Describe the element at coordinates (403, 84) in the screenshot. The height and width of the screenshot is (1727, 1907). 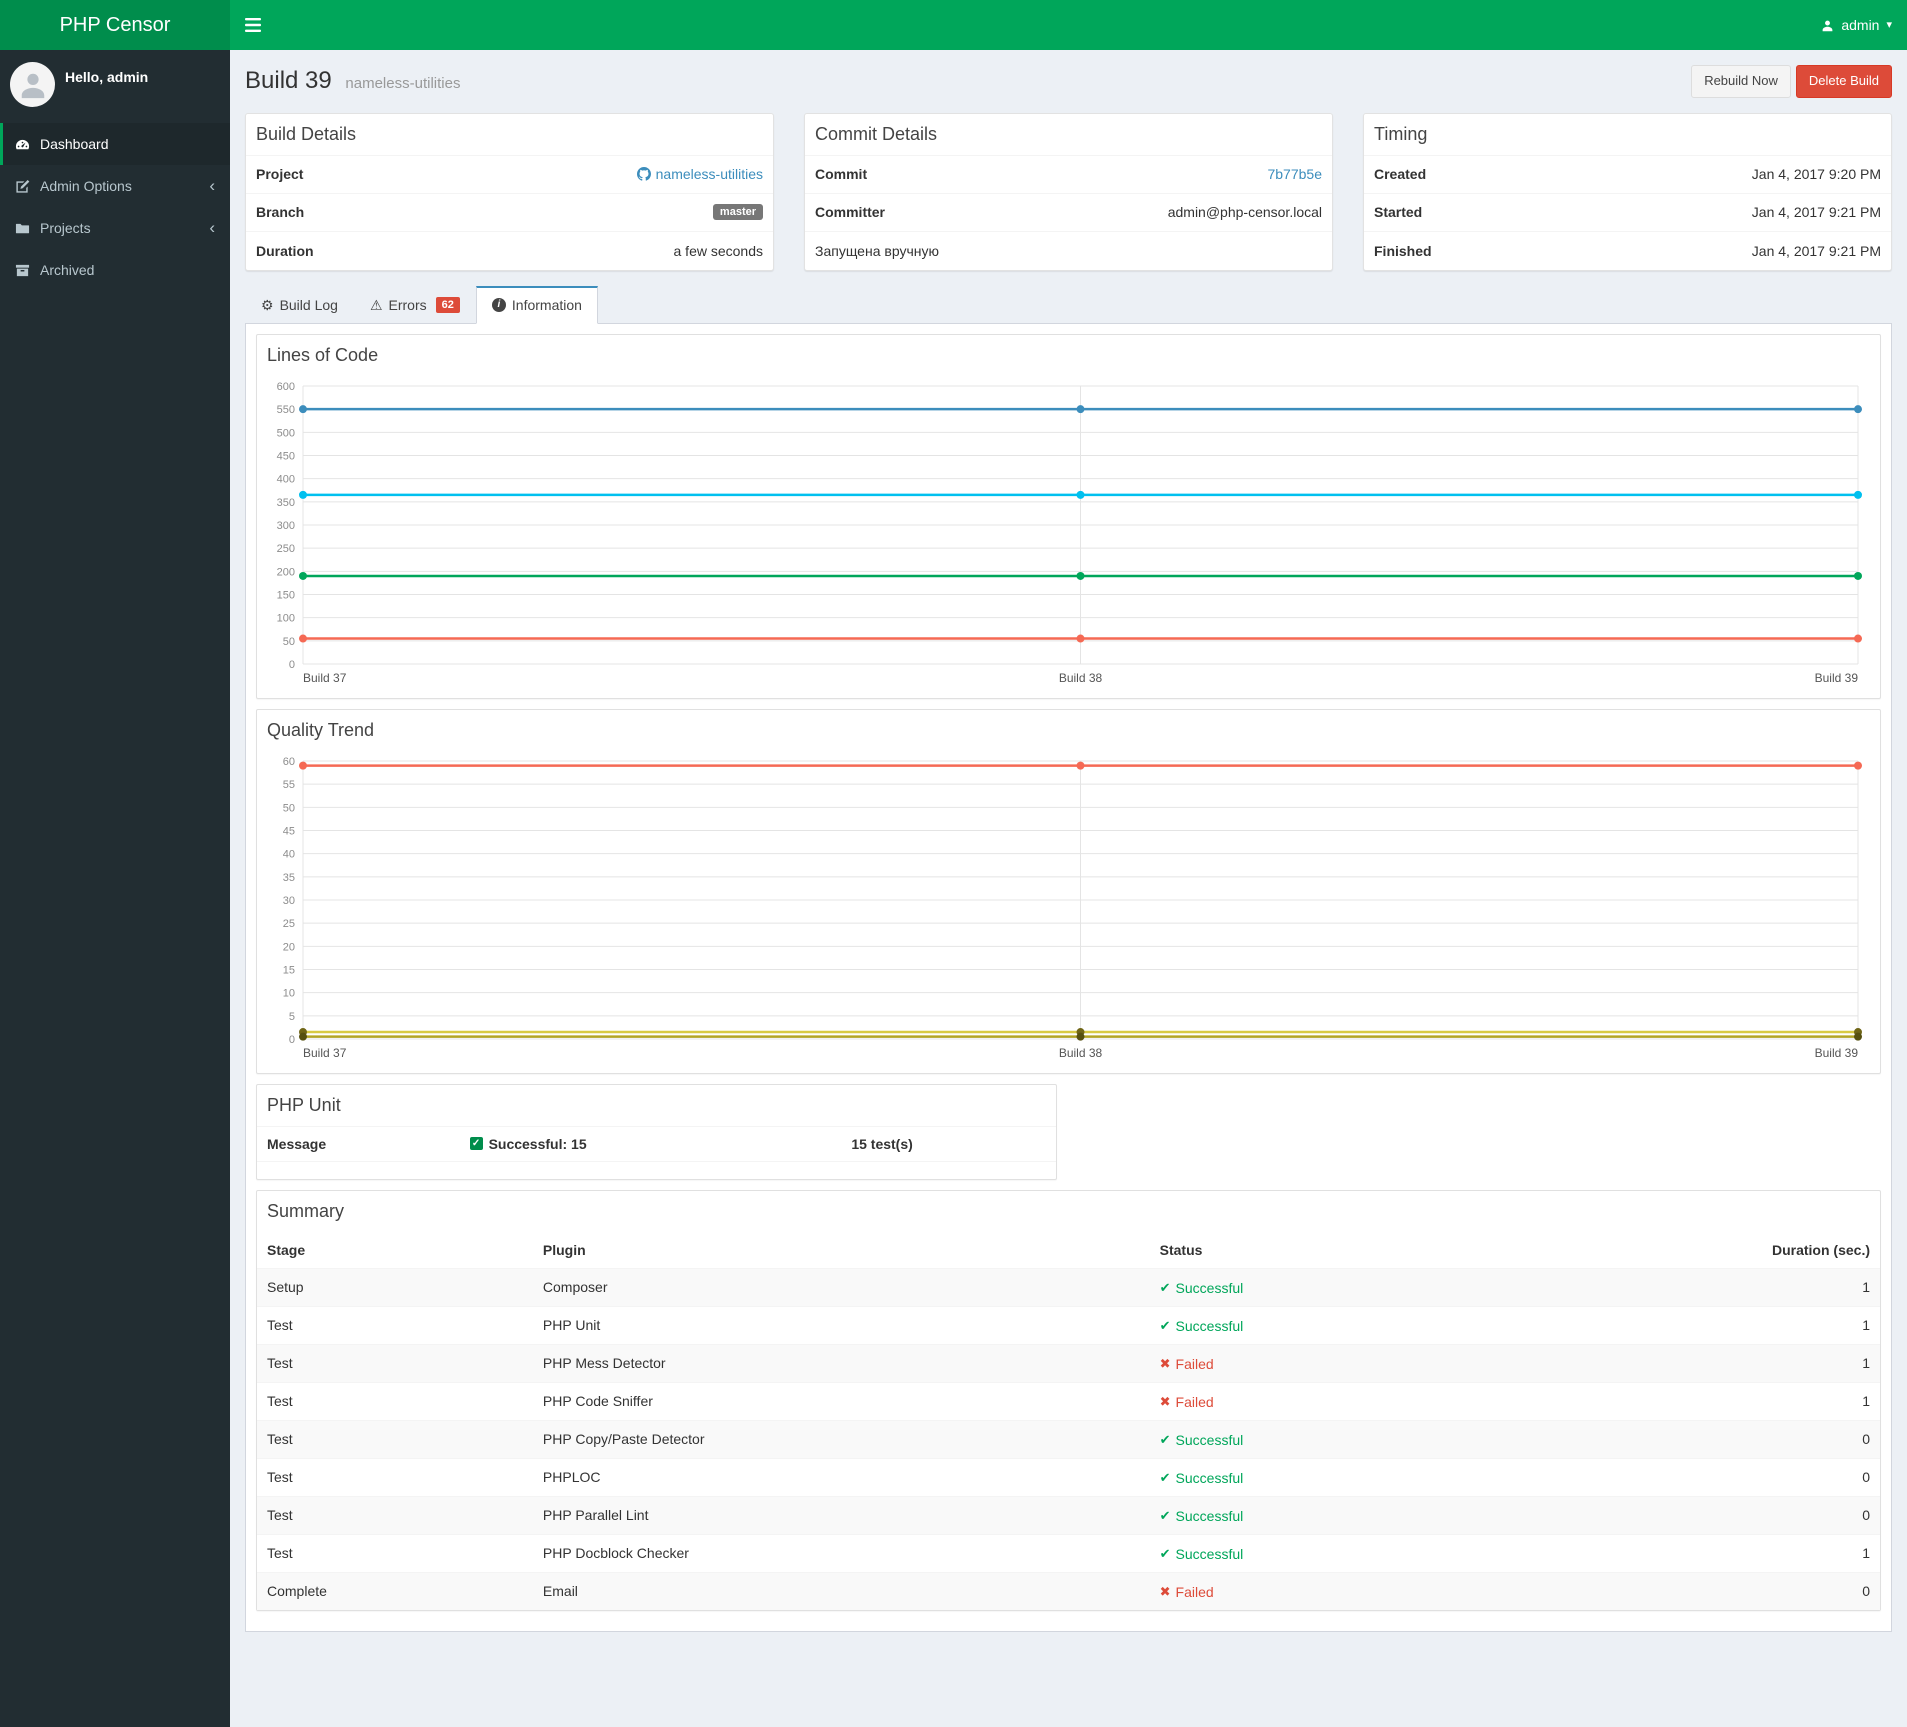
I see `page-subtitle: nameless-utilities` at that location.